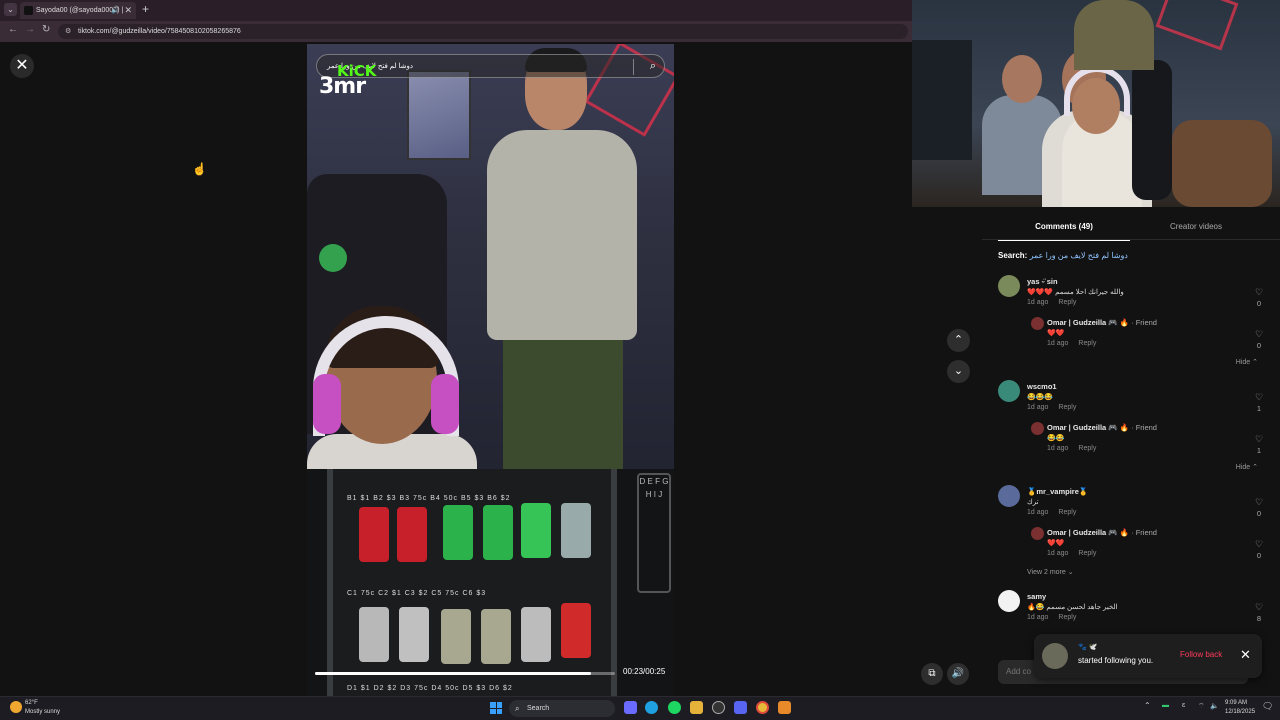 Image resolution: width=1280 pixels, height=720 pixels. What do you see at coordinates (1183, 705) in the screenshot?
I see `language-indicator: ɛ` at bounding box center [1183, 705].